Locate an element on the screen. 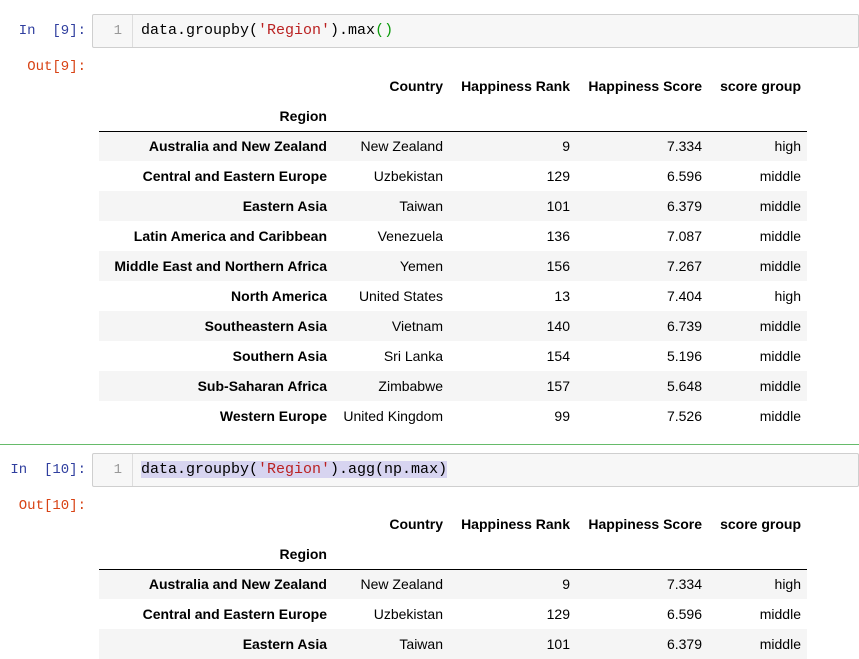  row-index-label: Southern Asia is located at coordinates (279, 356).